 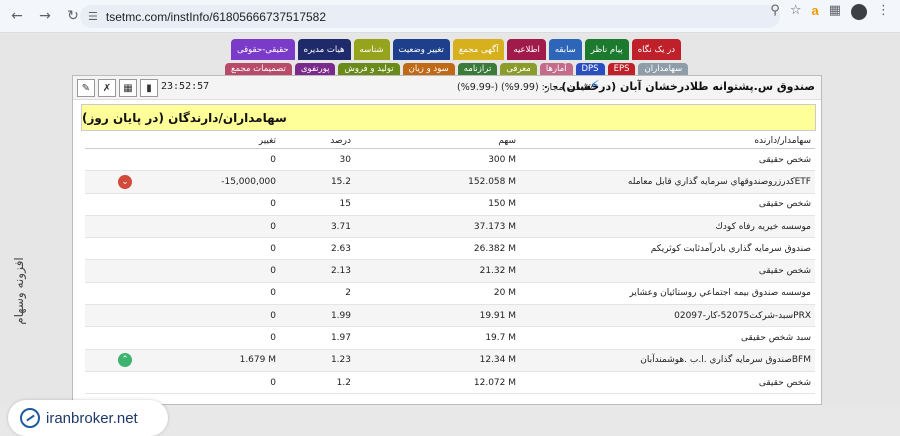 What do you see at coordinates (317, 360) in the screenshot?
I see `percent-cell: 1.23` at bounding box center [317, 360].